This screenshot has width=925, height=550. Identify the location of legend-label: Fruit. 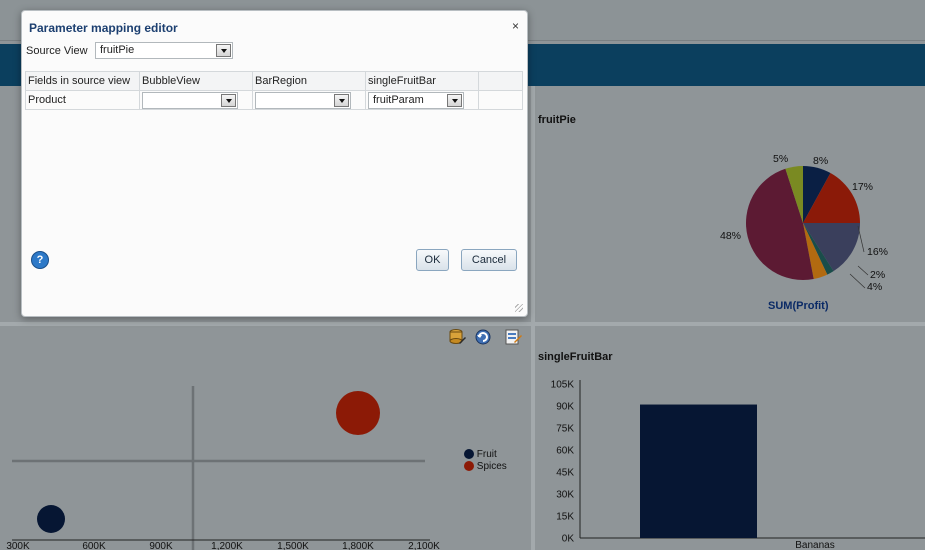
(485, 454).